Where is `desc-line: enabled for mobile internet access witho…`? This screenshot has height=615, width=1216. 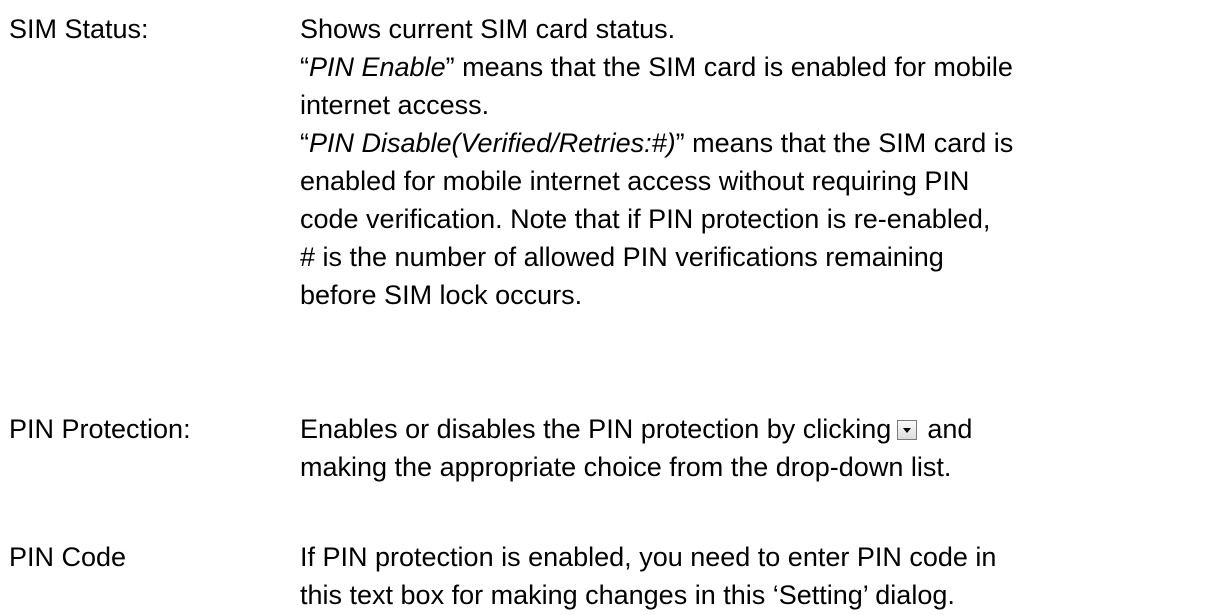
desc-line: enabled for mobile internet access witho… is located at coordinates (635, 181).